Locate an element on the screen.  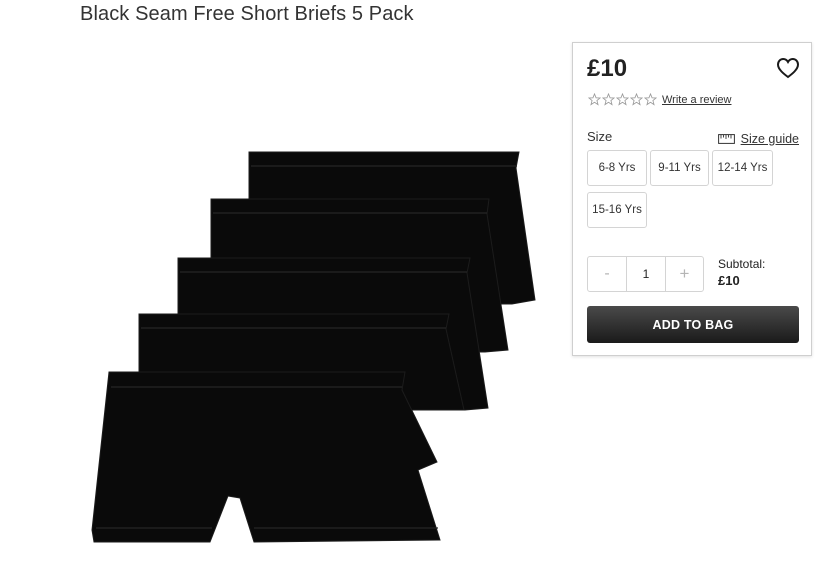
add-to-bag-button: ADD TO BAG is located at coordinates (693, 324).